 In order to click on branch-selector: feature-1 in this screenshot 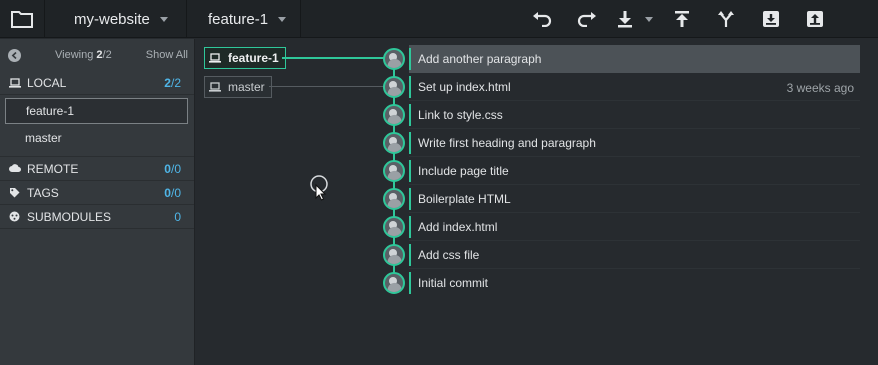, I will do `click(245, 19)`.